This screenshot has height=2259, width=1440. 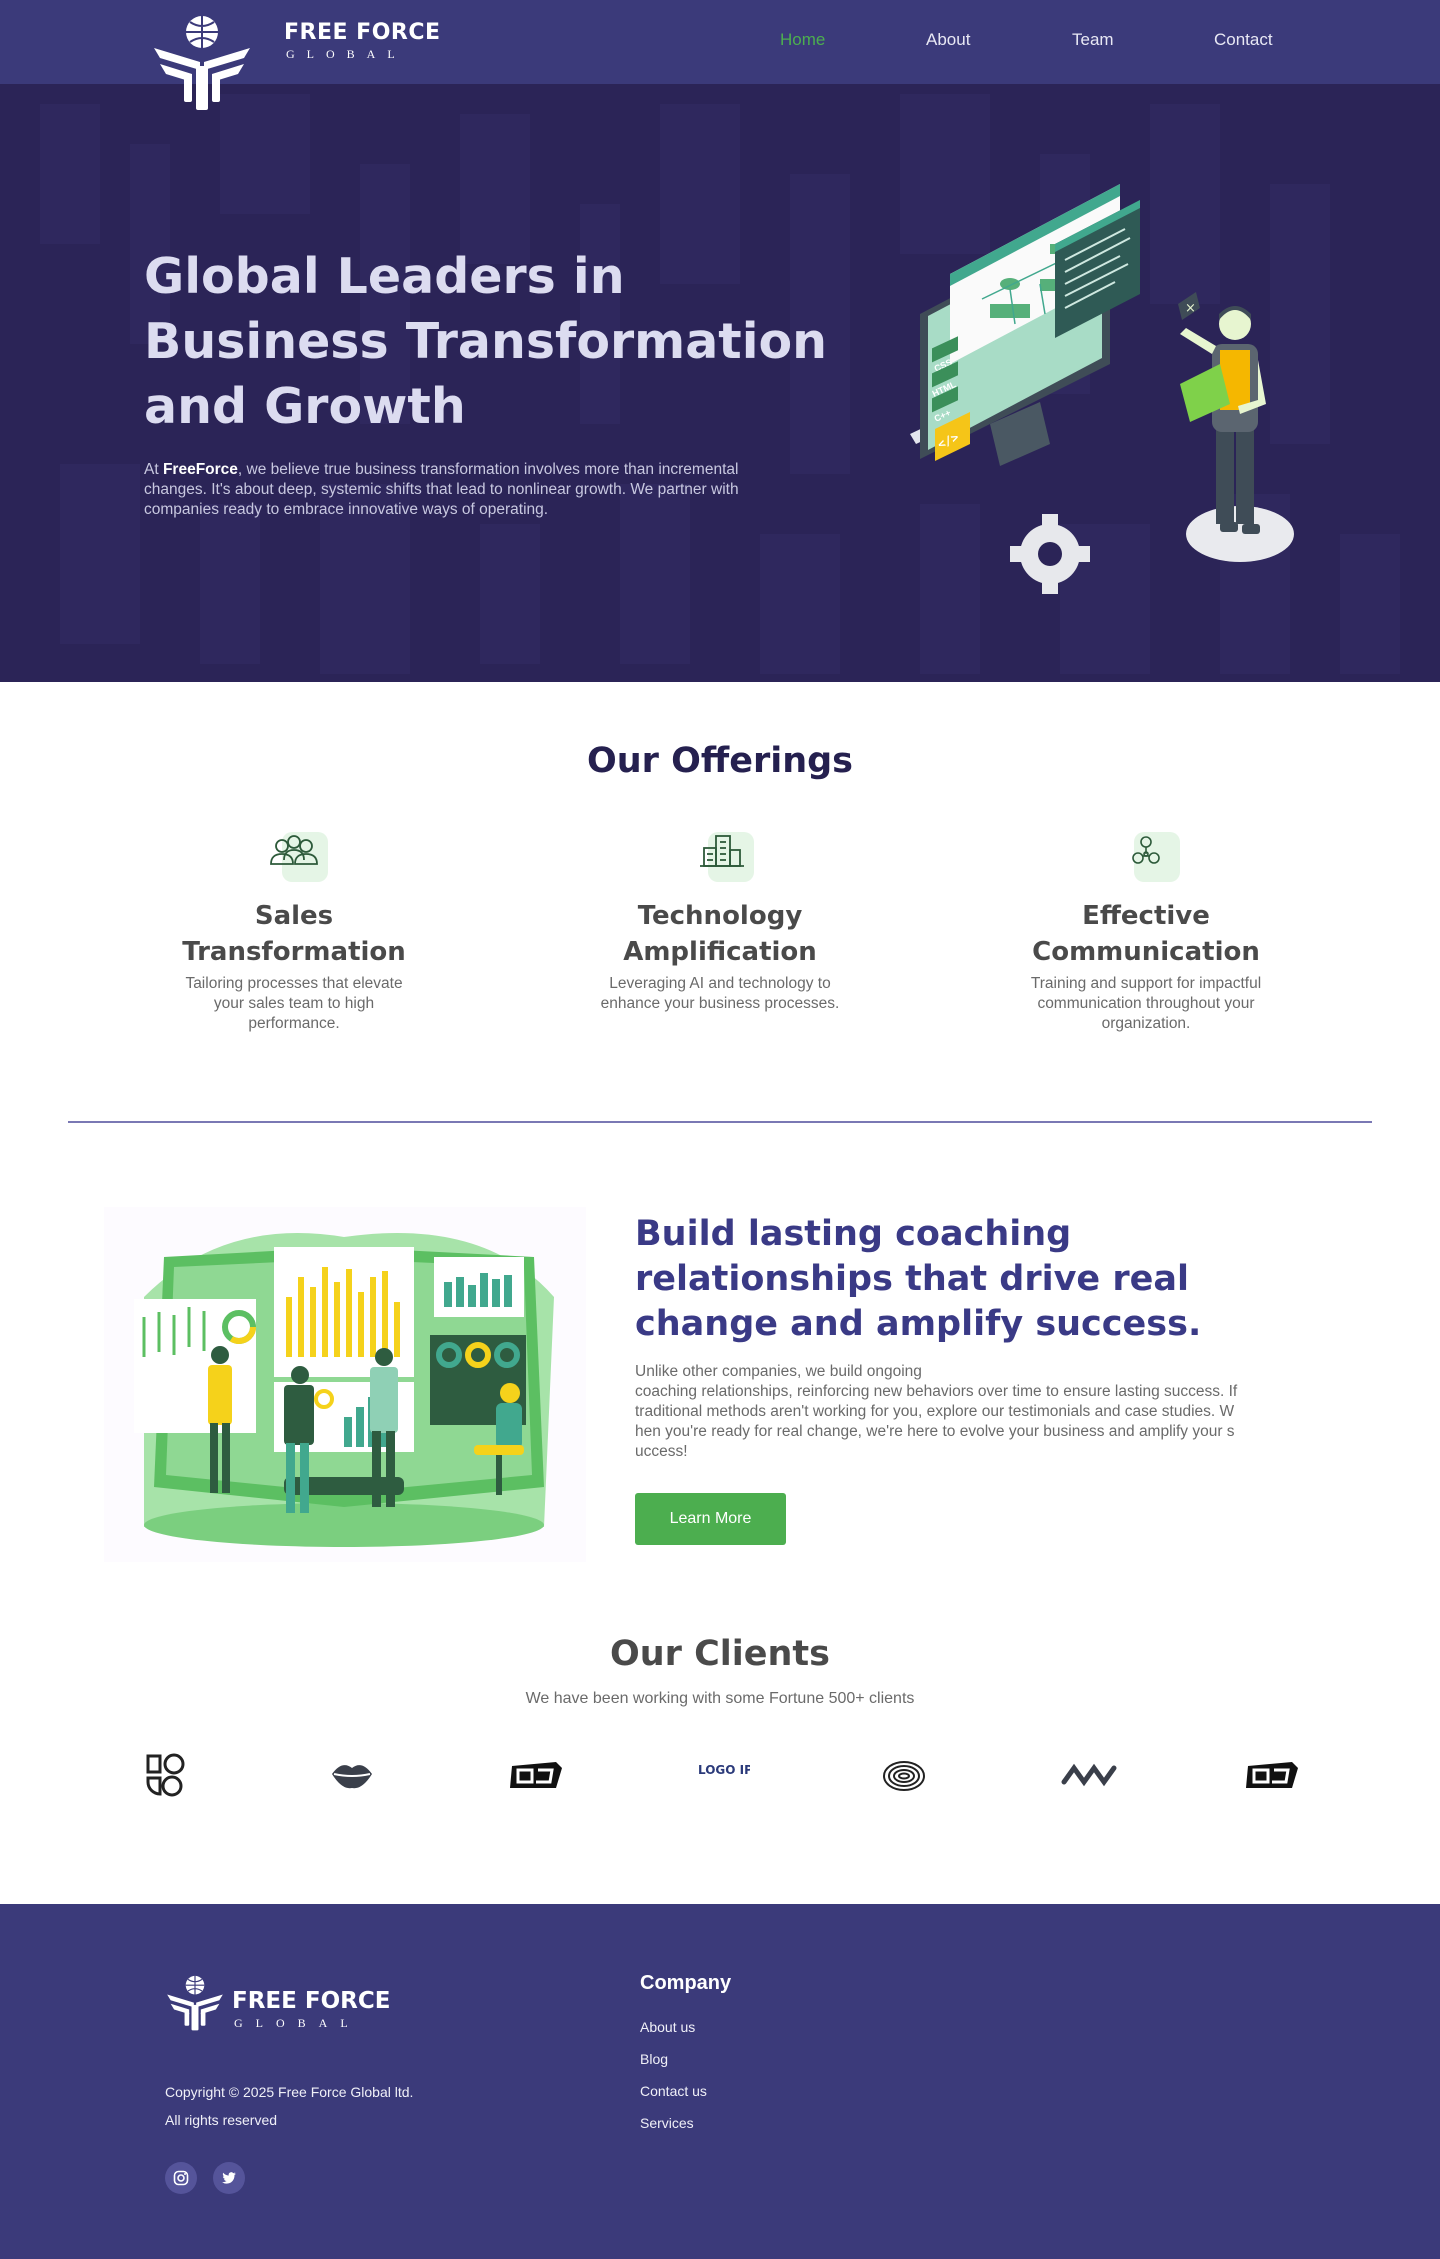 What do you see at coordinates (667, 2123) in the screenshot?
I see `footer-link-services: Services` at bounding box center [667, 2123].